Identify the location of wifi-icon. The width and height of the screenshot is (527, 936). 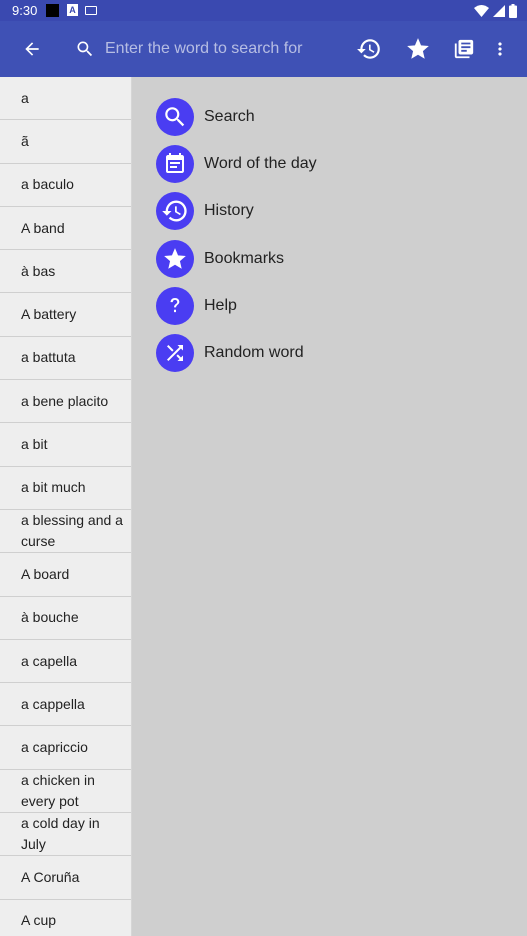
(481, 10).